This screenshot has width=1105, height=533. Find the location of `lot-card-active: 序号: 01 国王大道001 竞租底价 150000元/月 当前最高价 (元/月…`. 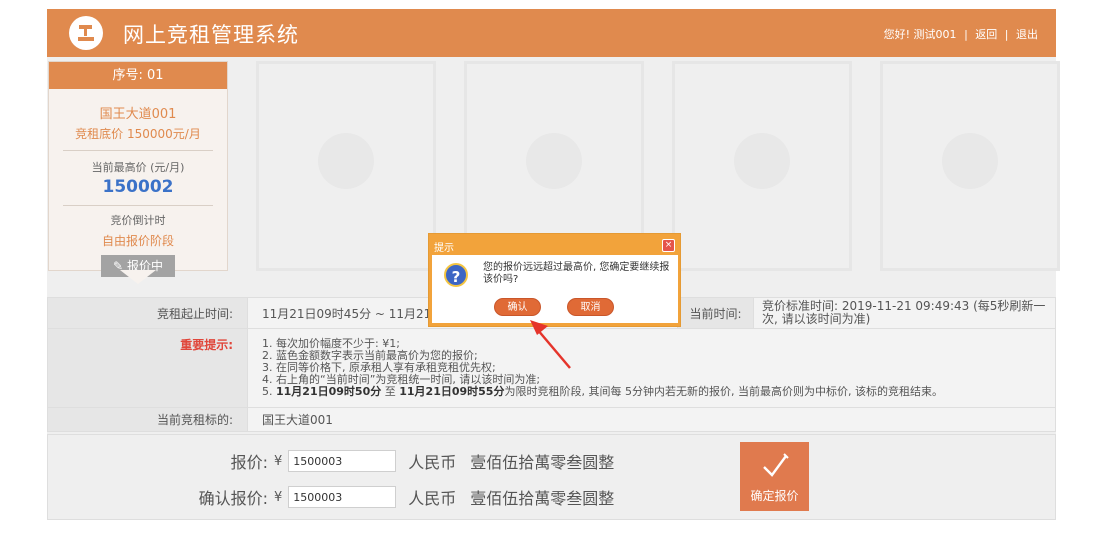

lot-card-active: 序号: 01 国王大道001 竞租底价 150000元/月 当前最高价 (元/月… is located at coordinates (138, 169).